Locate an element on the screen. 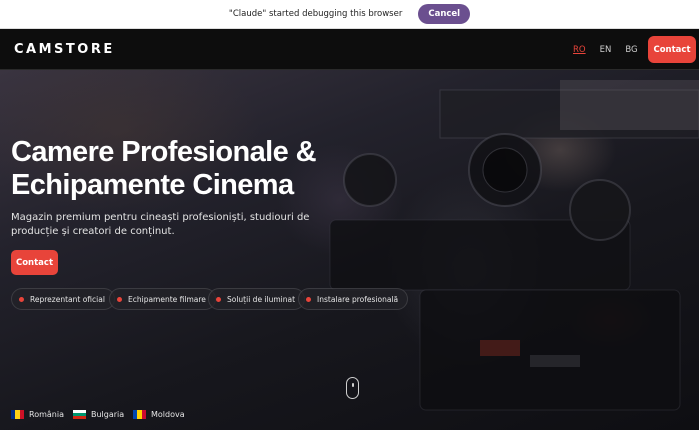  romania-flag-icon is located at coordinates (17, 414).